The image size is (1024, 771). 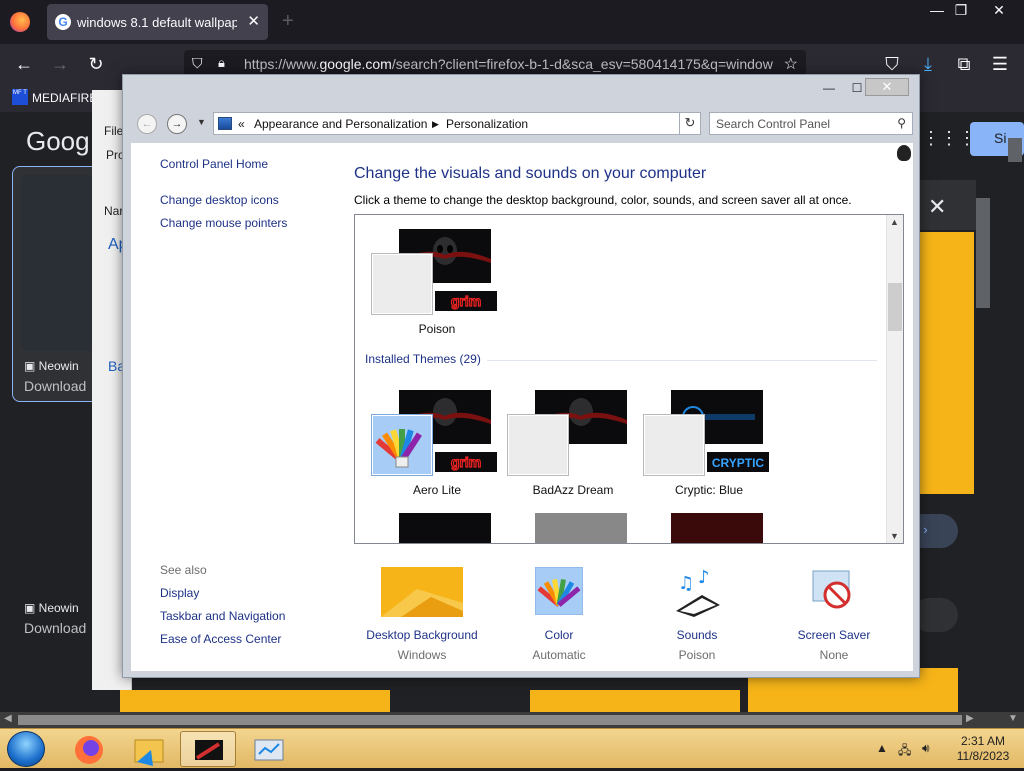 I want to click on forward-icon: →, so click(x=60, y=64).